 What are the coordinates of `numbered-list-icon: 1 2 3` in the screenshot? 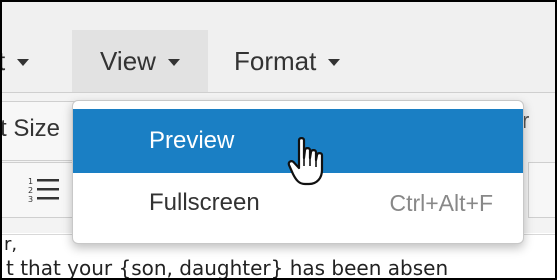 It's located at (43, 190).